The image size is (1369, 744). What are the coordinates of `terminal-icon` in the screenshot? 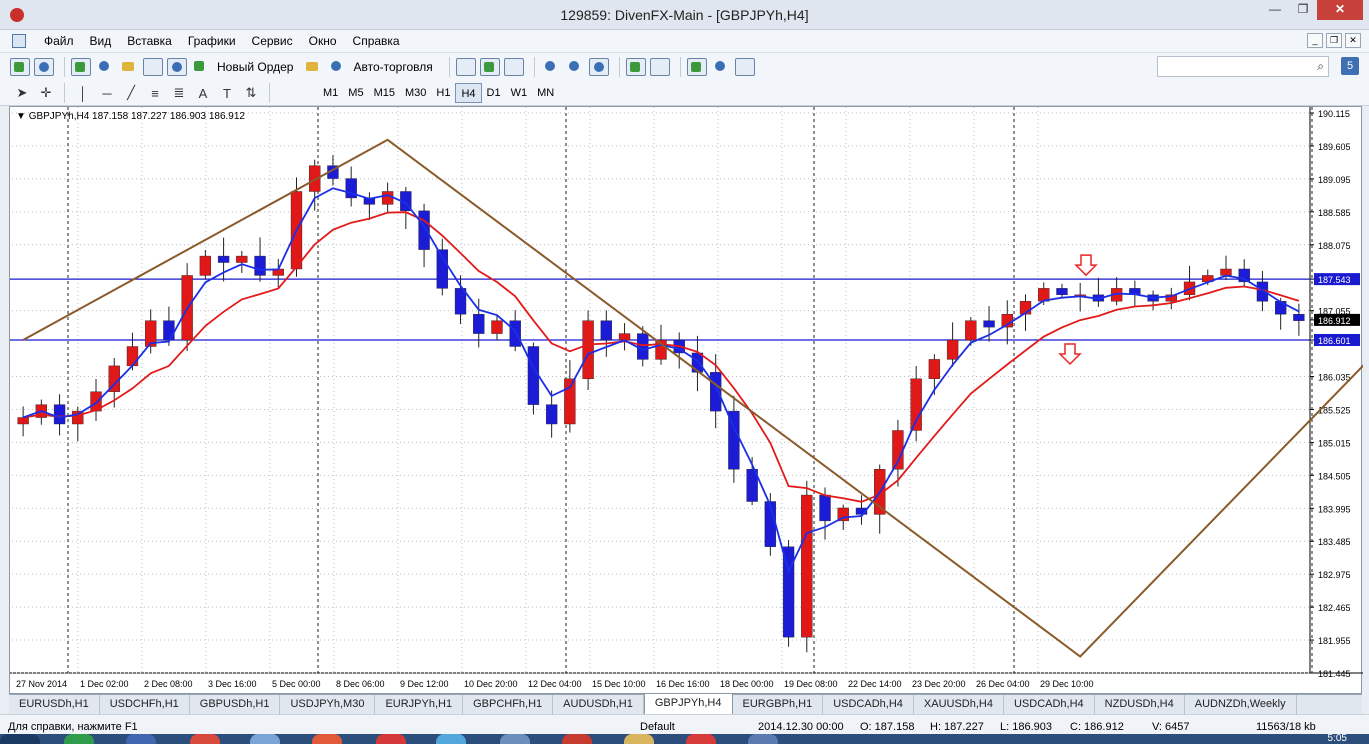 It's located at (153, 67).